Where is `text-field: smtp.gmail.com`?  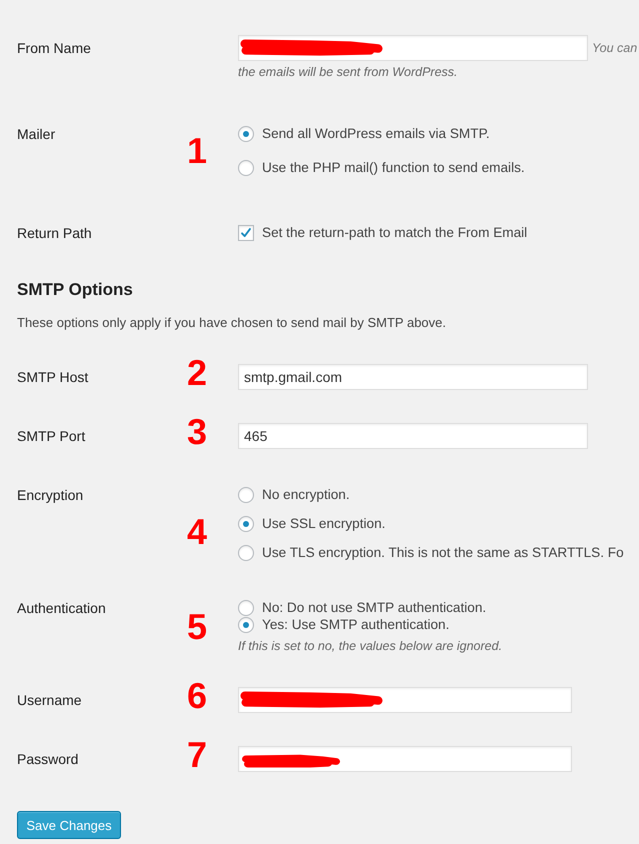 text-field: smtp.gmail.com is located at coordinates (413, 377).